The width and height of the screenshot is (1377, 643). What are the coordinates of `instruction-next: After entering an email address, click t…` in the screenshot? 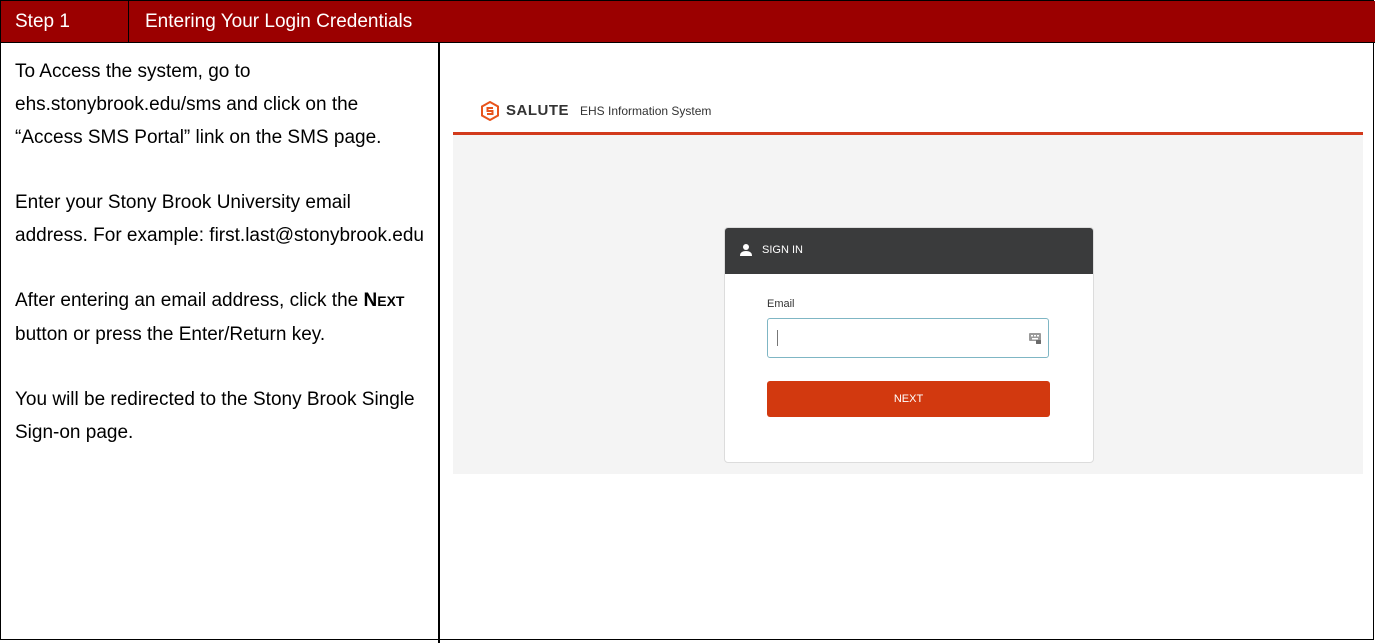 It's located at (220, 317).